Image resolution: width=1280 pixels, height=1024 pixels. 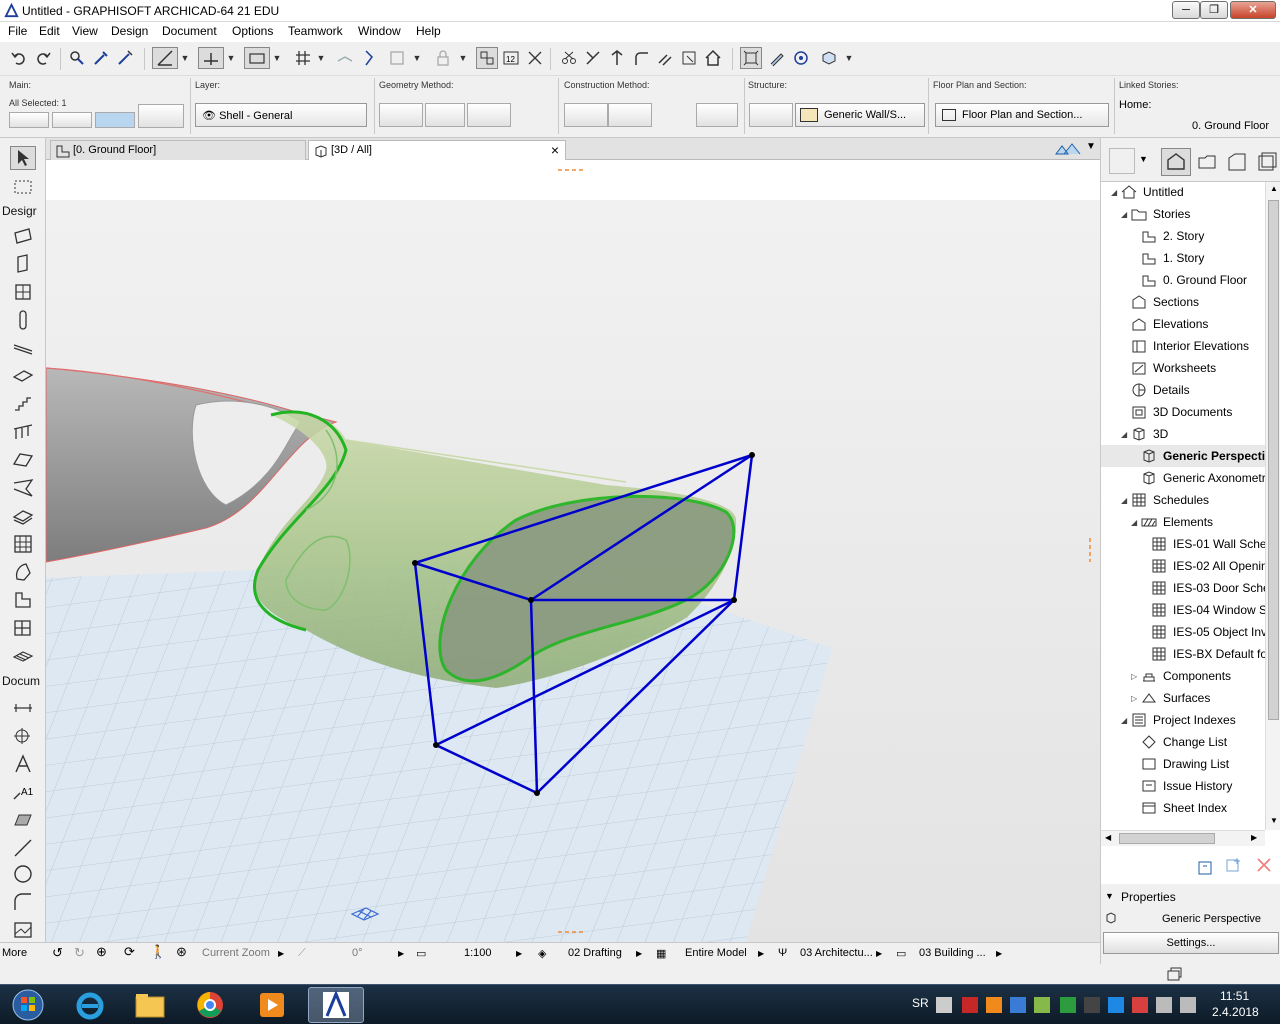 What do you see at coordinates (19, 211) in the screenshot?
I see `design-header: Desigr` at bounding box center [19, 211].